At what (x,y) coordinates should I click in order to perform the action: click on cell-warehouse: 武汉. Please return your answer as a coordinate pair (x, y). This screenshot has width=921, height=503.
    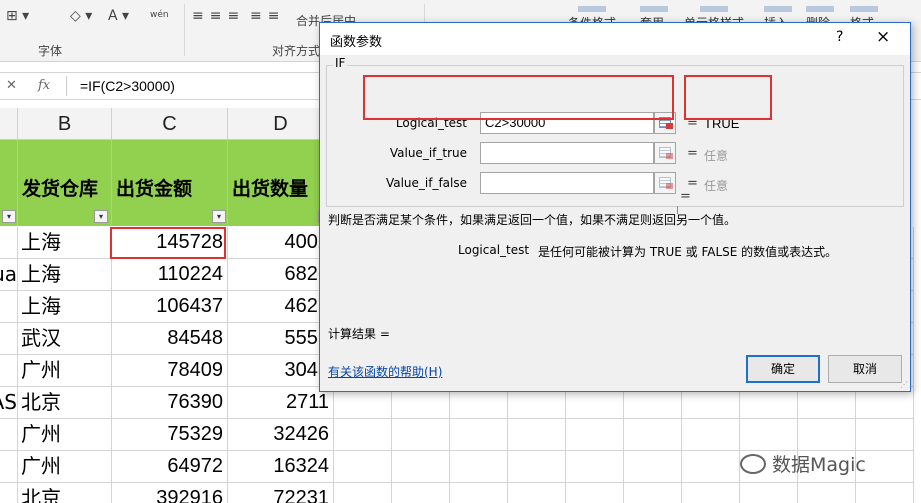
    Looking at the image, I should click on (65, 339).